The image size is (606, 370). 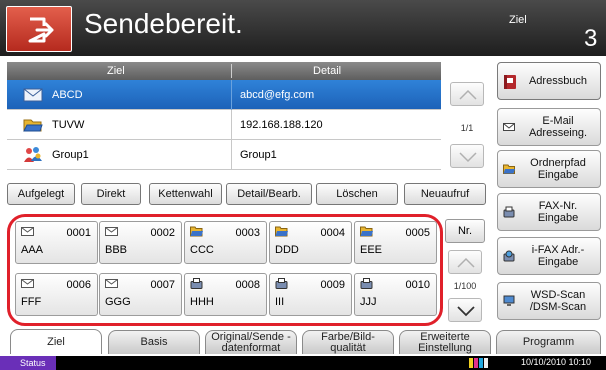 What do you see at coordinates (247, 285) in the screenshot?
I see `one-touch-number: 0008` at bounding box center [247, 285].